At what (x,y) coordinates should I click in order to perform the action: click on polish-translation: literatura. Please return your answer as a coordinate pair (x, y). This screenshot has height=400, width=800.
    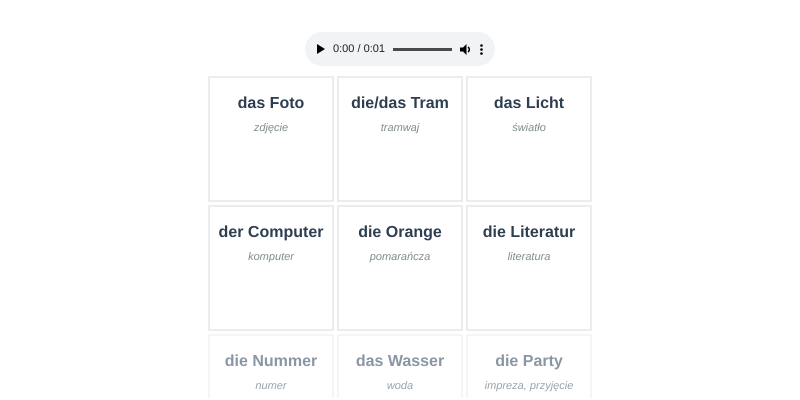
    Looking at the image, I should click on (529, 257).